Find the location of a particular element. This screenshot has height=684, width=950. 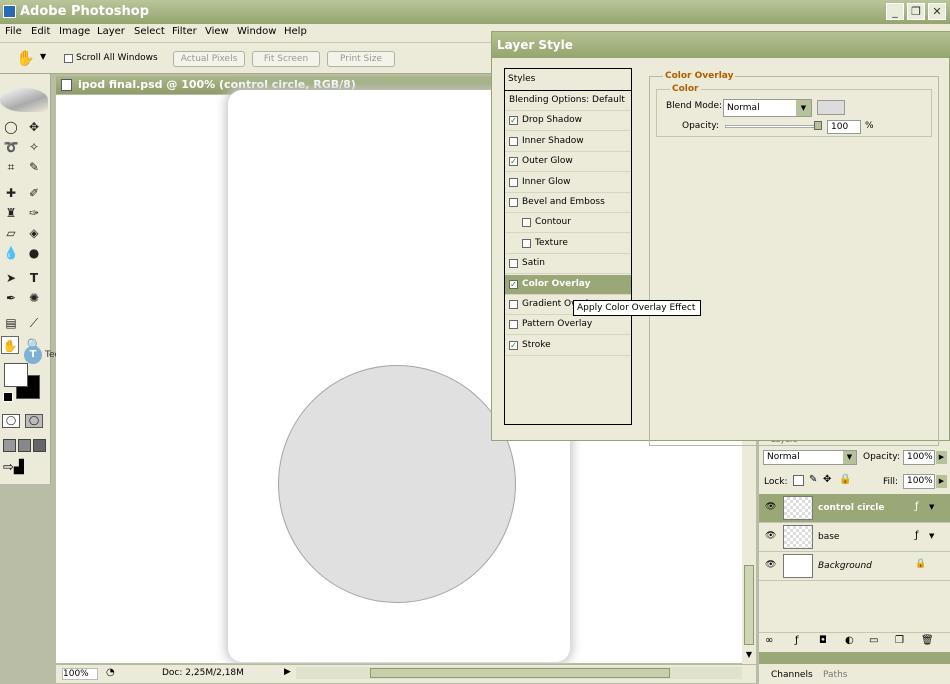

tab-channels: Channels is located at coordinates (792, 675).